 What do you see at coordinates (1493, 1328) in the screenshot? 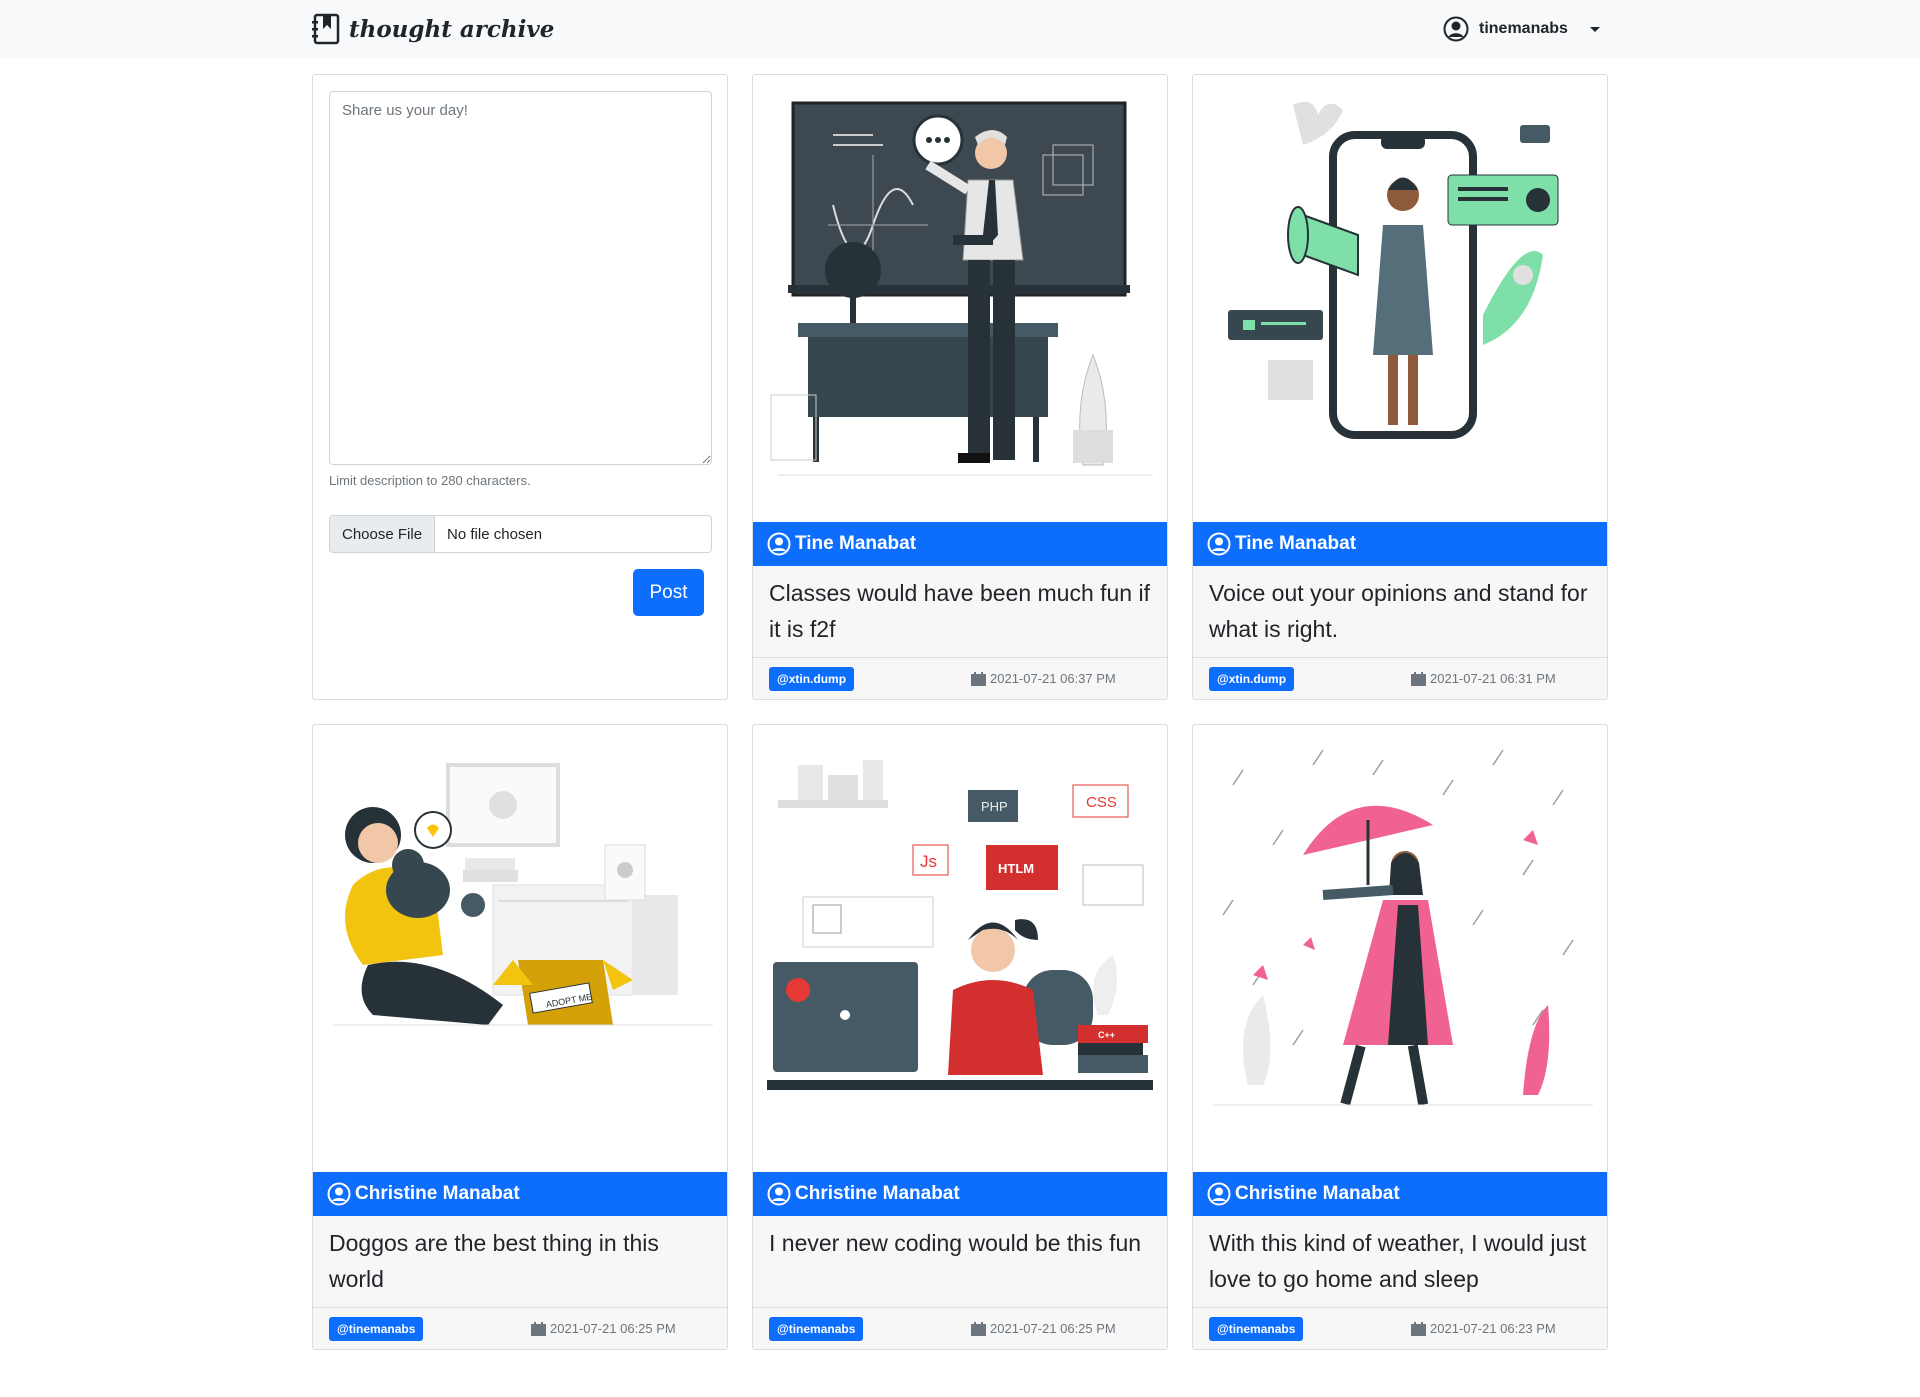
I see `post-date-text: 2021-07-21 06:23 PM` at bounding box center [1493, 1328].